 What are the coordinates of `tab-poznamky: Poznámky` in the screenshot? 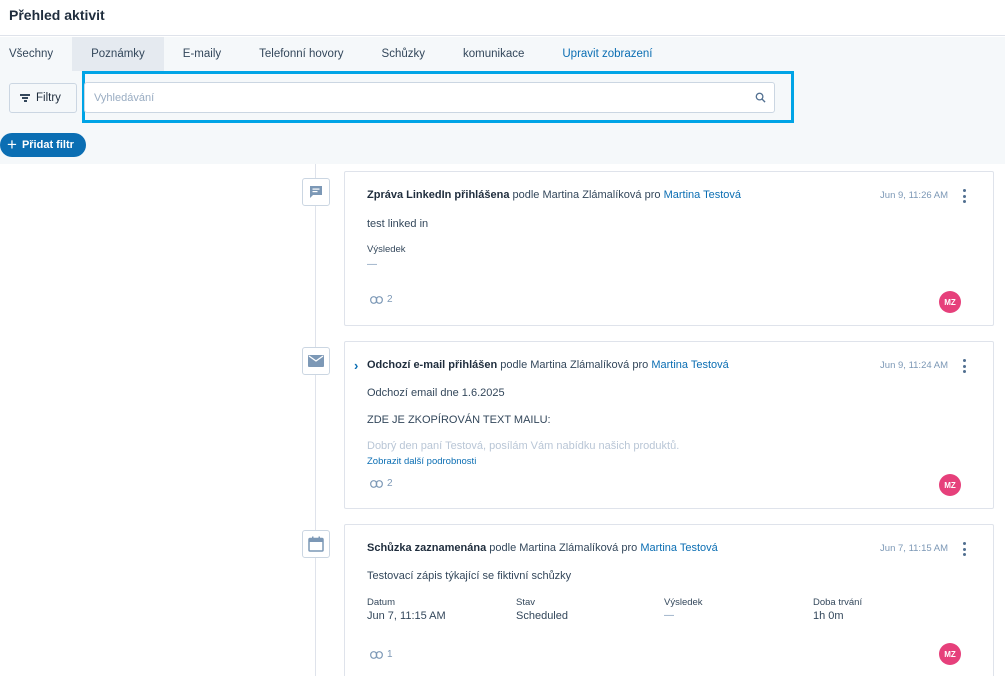 It's located at (118, 54).